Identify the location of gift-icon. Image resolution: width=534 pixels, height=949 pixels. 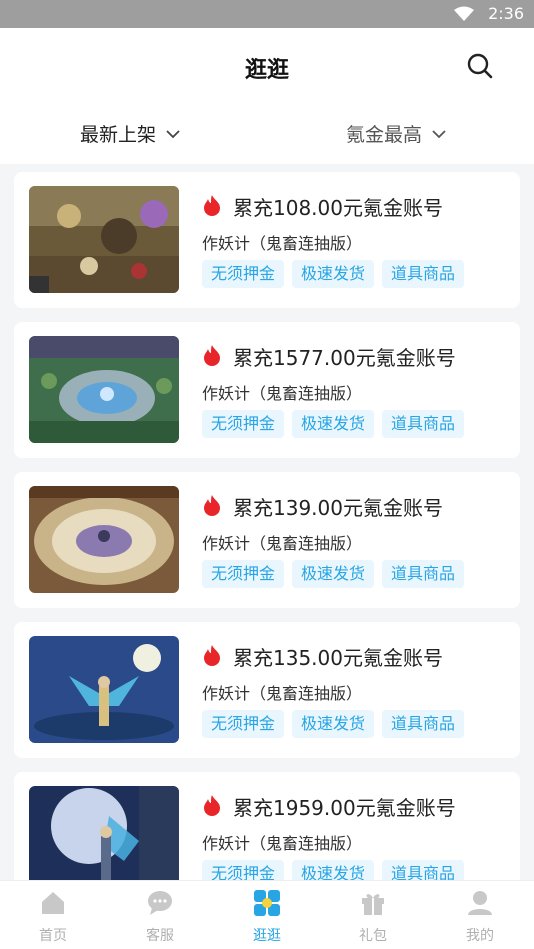
(373, 904).